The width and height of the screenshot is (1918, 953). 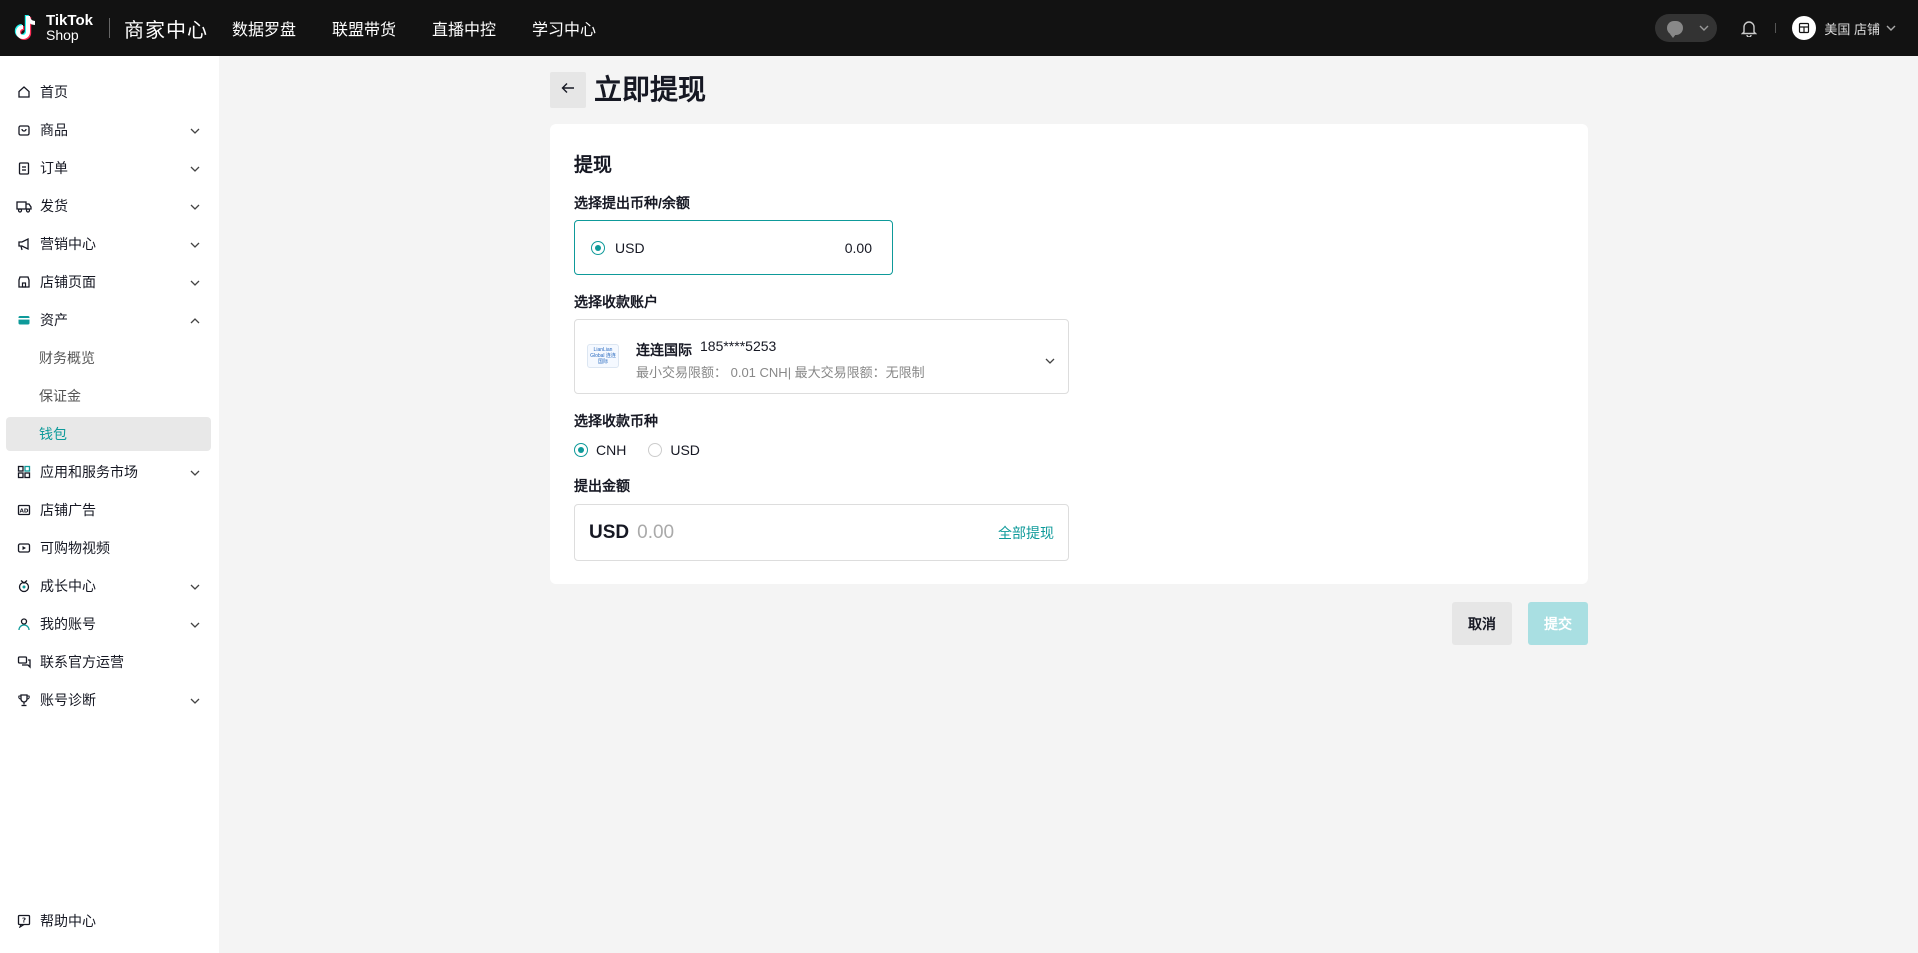 I want to click on store-switcher: 美国 店铺, so click(x=1844, y=28).